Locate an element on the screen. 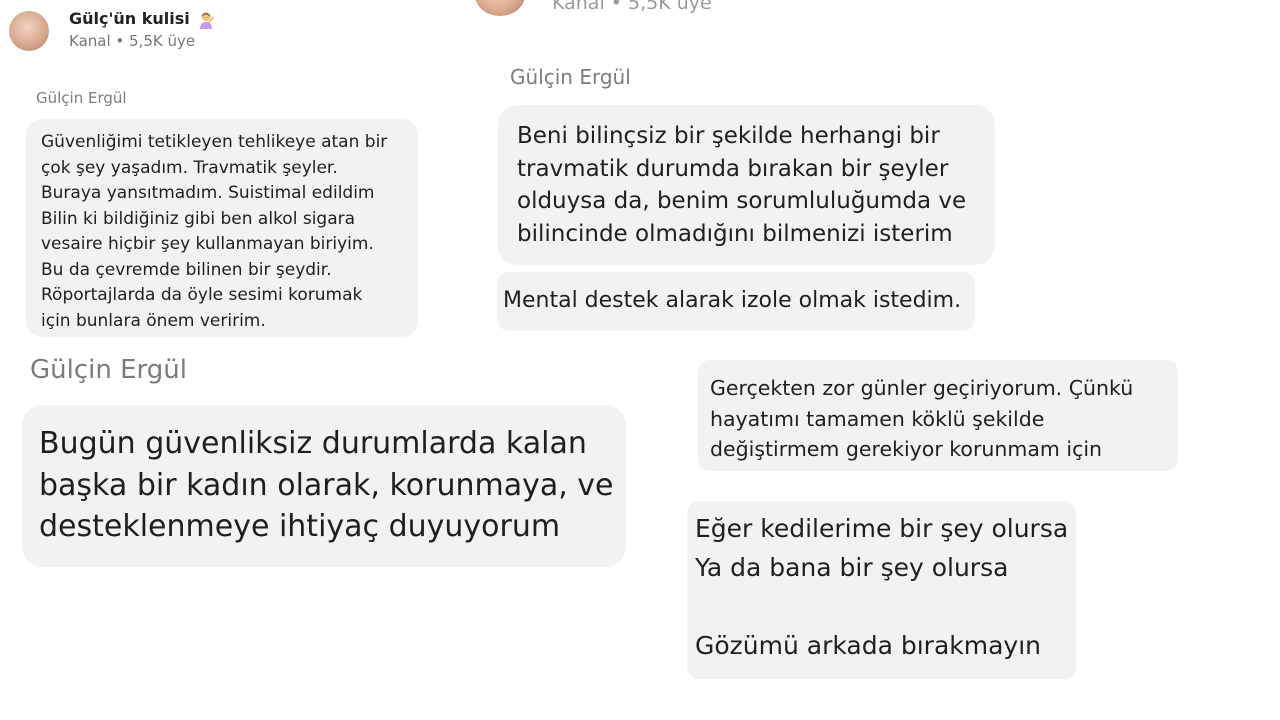 The image size is (1280, 720). channel-avatar-cut is located at coordinates (500, 8).